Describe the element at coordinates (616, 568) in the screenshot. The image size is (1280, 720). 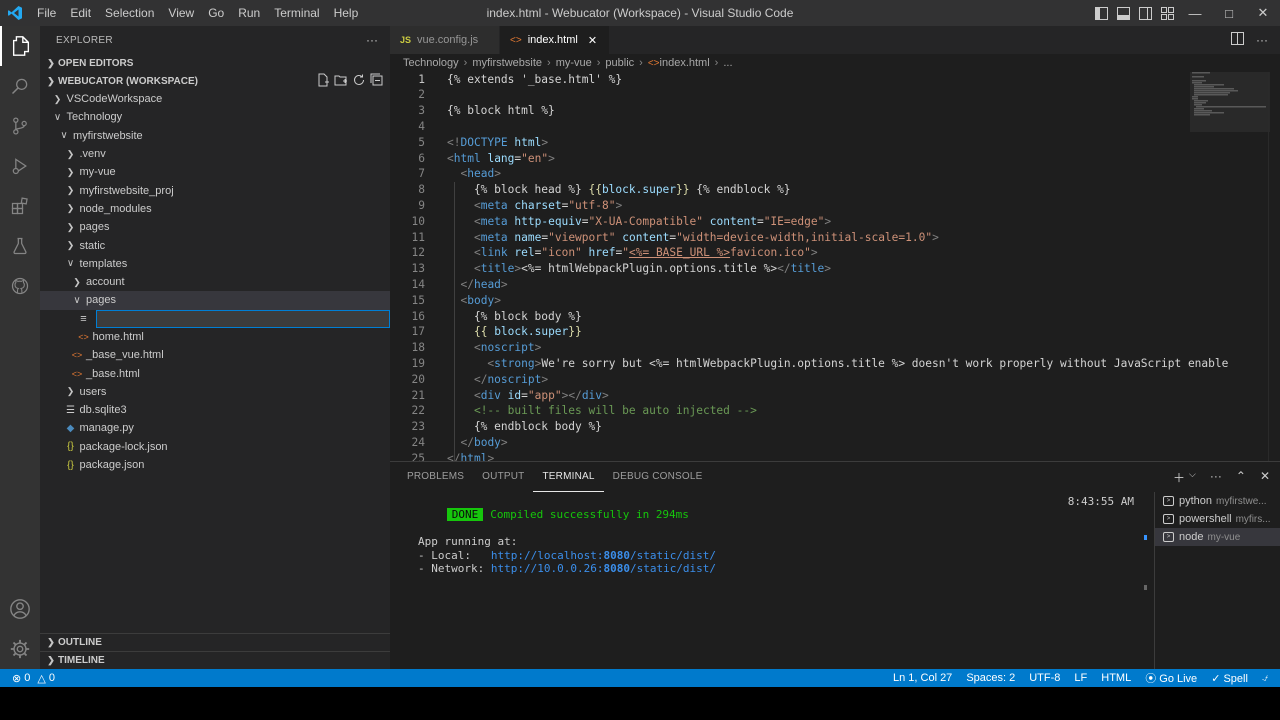
I see `network-port: 8080` at that location.